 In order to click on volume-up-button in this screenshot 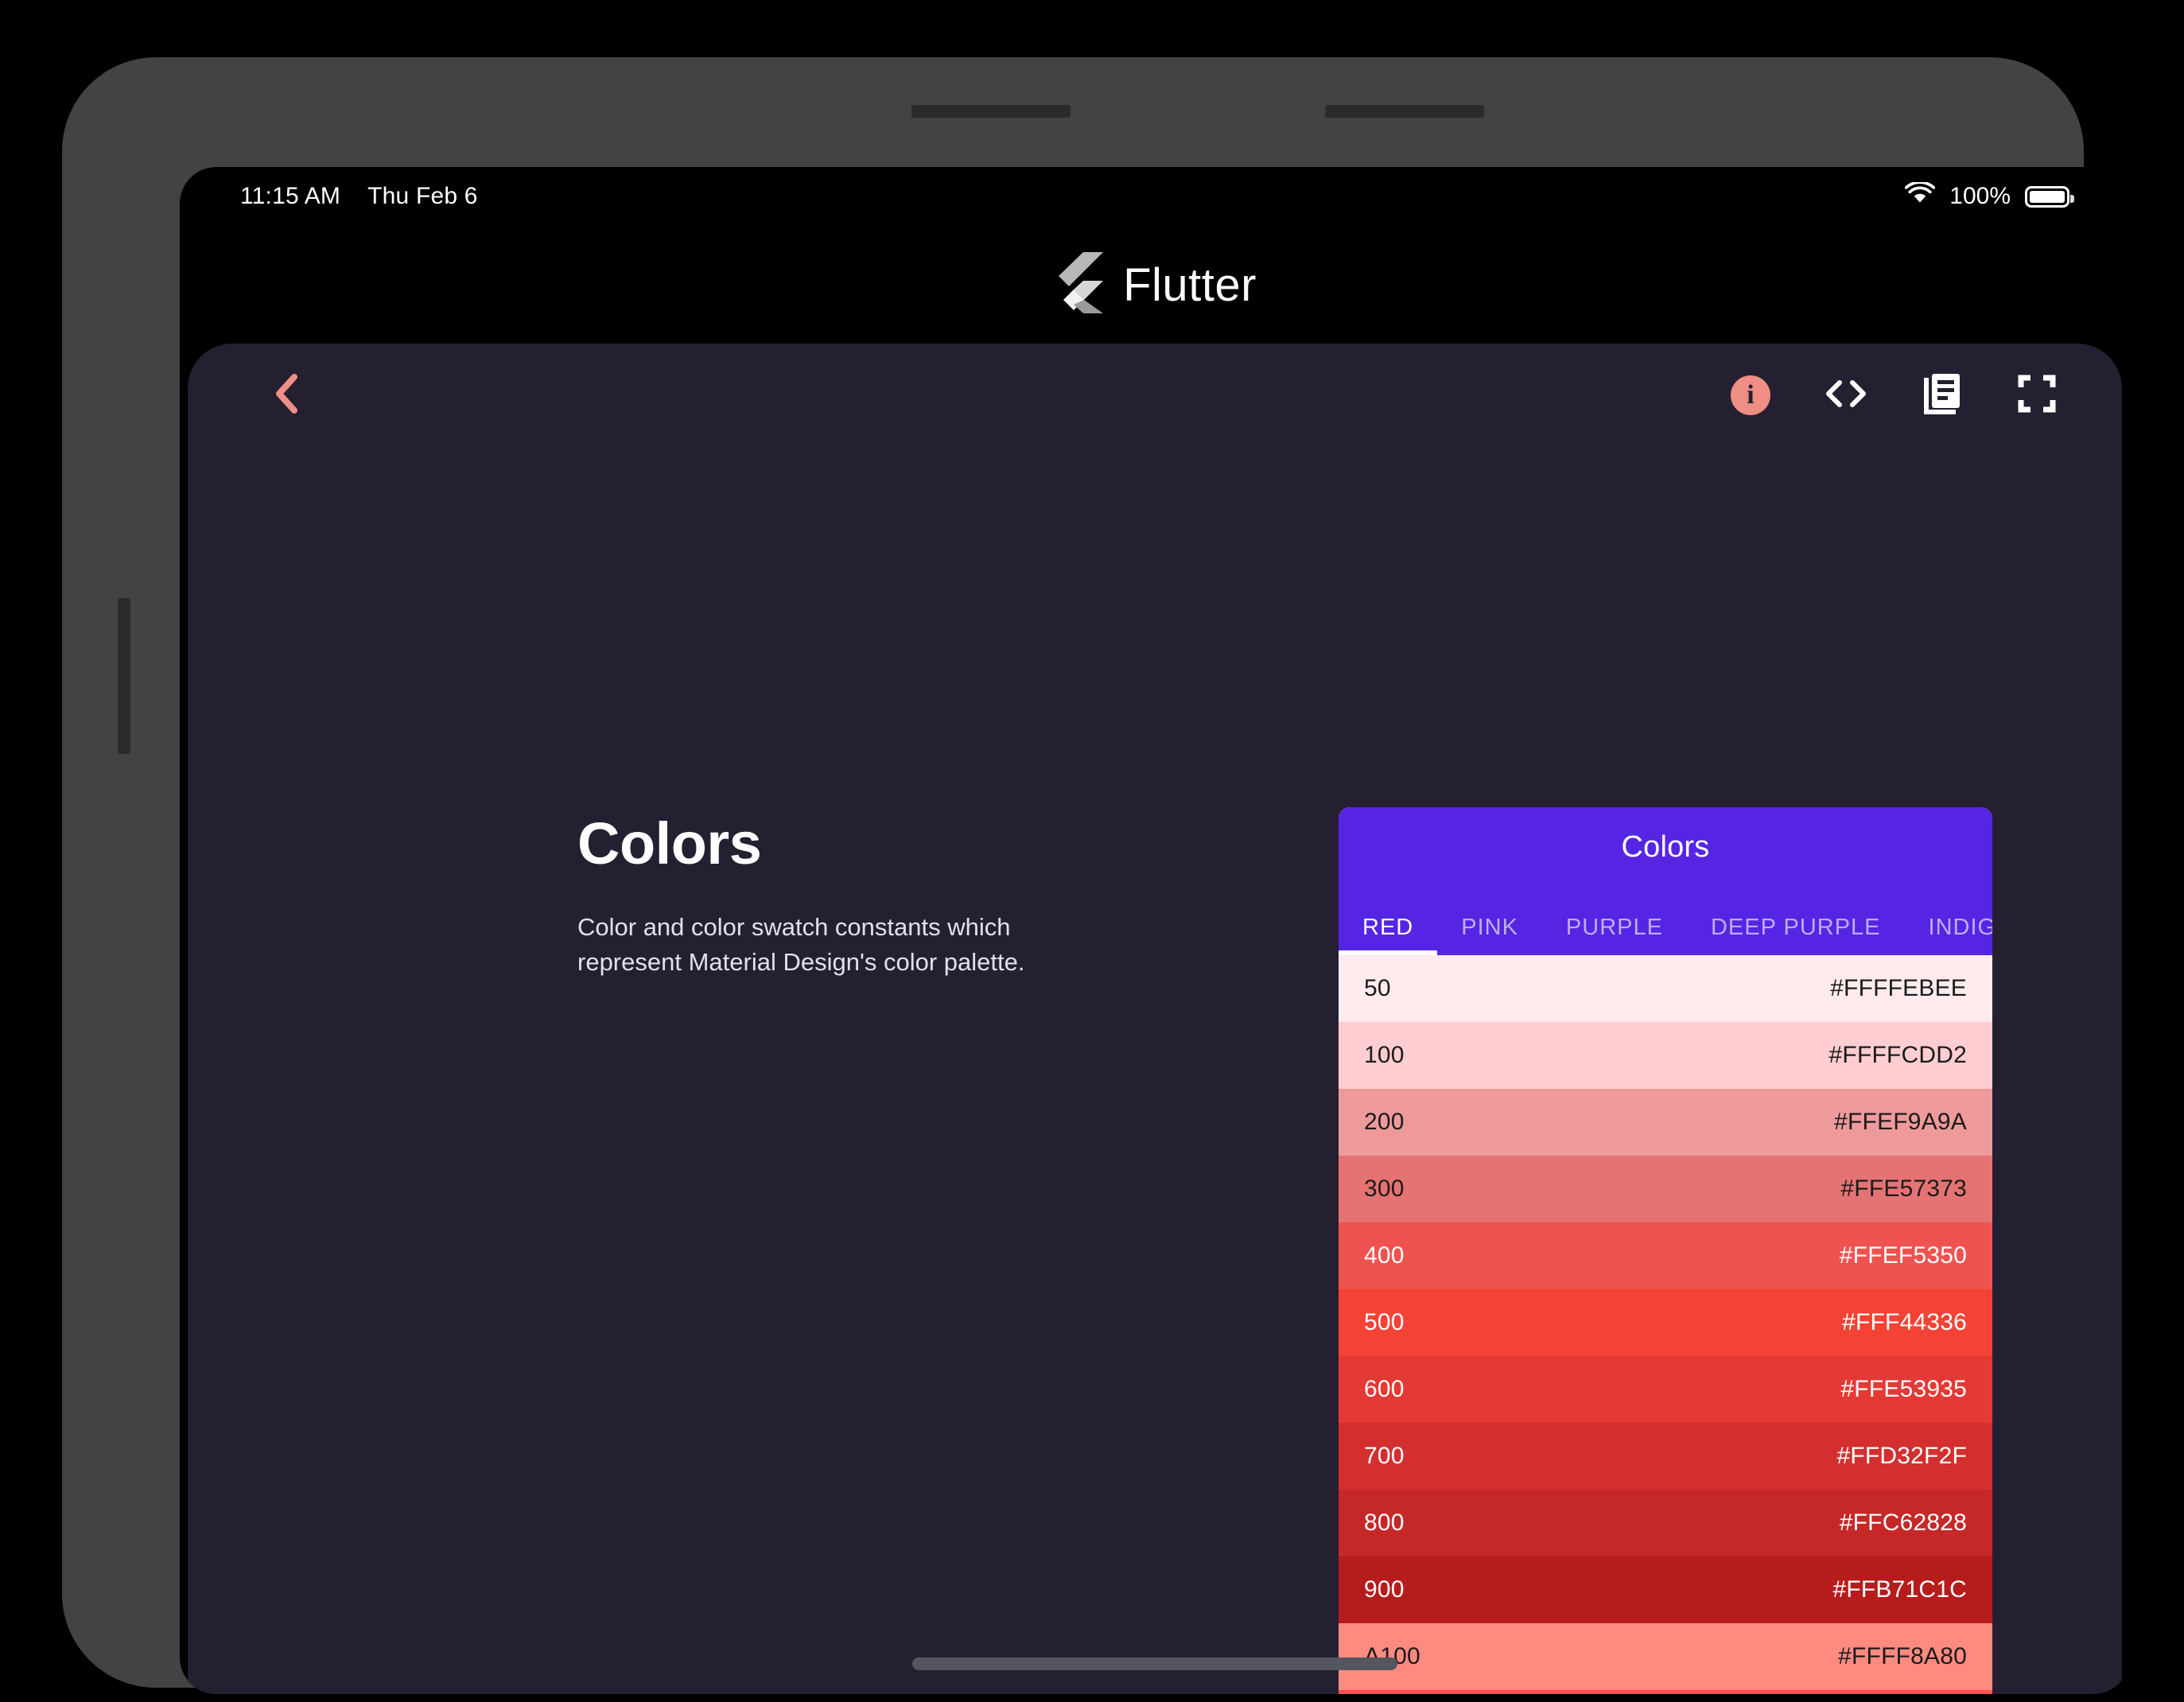, I will do `click(991, 111)`.